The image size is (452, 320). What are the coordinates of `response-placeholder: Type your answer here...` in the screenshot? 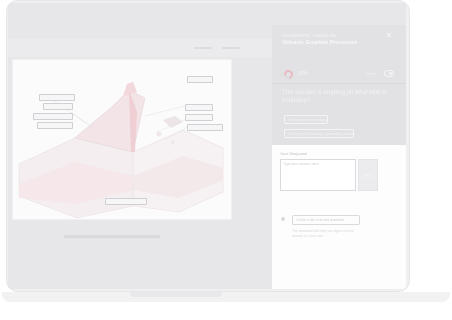 It's located at (302, 164).